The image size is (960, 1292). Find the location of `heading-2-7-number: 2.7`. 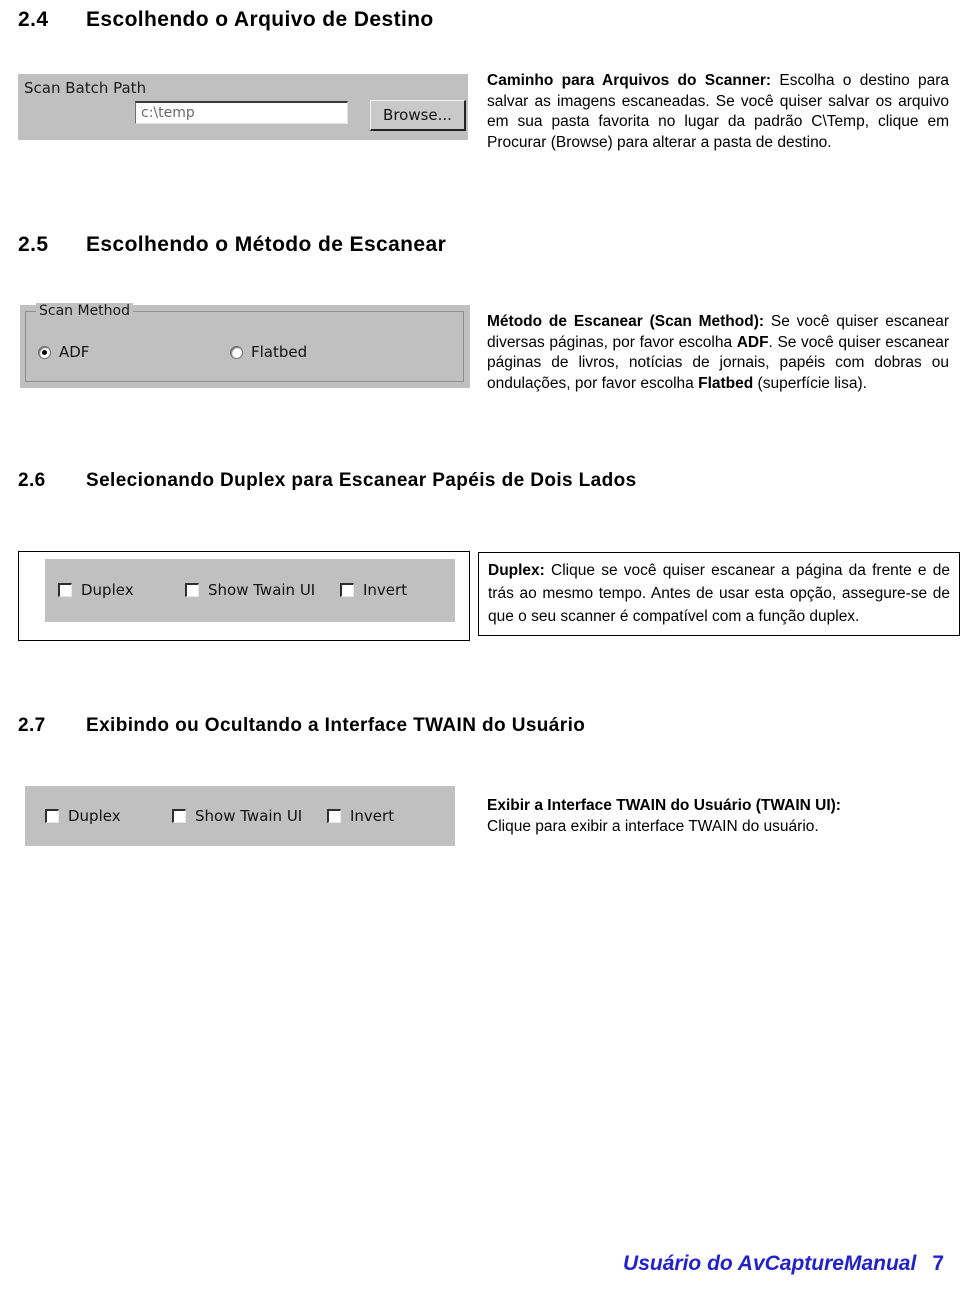

heading-2-7-number: 2.7 is located at coordinates (32, 725).